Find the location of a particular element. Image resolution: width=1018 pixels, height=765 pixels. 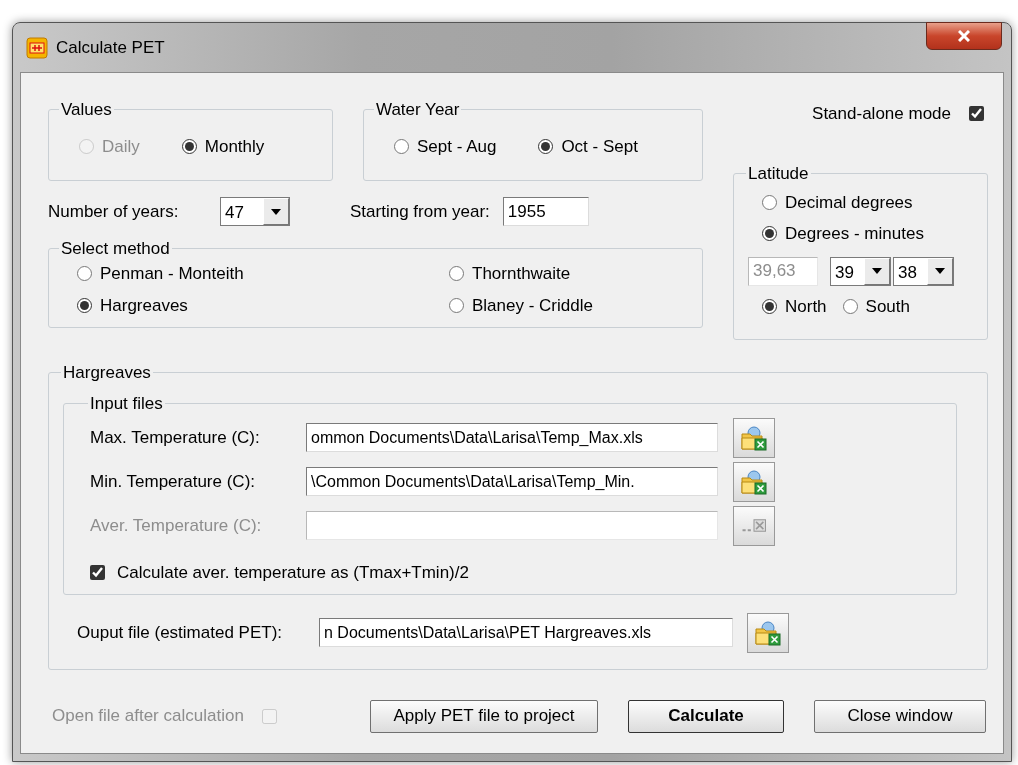

field-label: Max. Temperature (C): is located at coordinates (175, 437).